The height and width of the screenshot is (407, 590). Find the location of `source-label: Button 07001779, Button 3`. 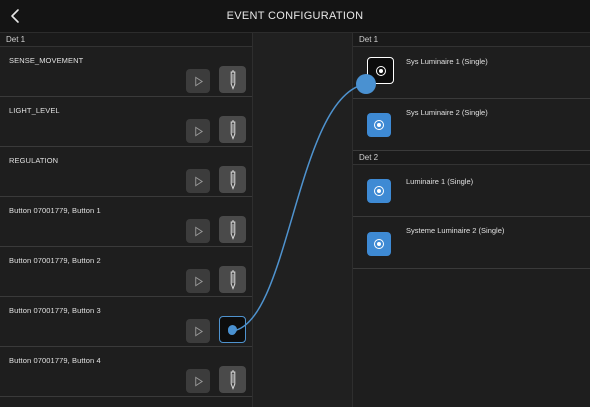

source-label: Button 07001779, Button 3 is located at coordinates (55, 310).